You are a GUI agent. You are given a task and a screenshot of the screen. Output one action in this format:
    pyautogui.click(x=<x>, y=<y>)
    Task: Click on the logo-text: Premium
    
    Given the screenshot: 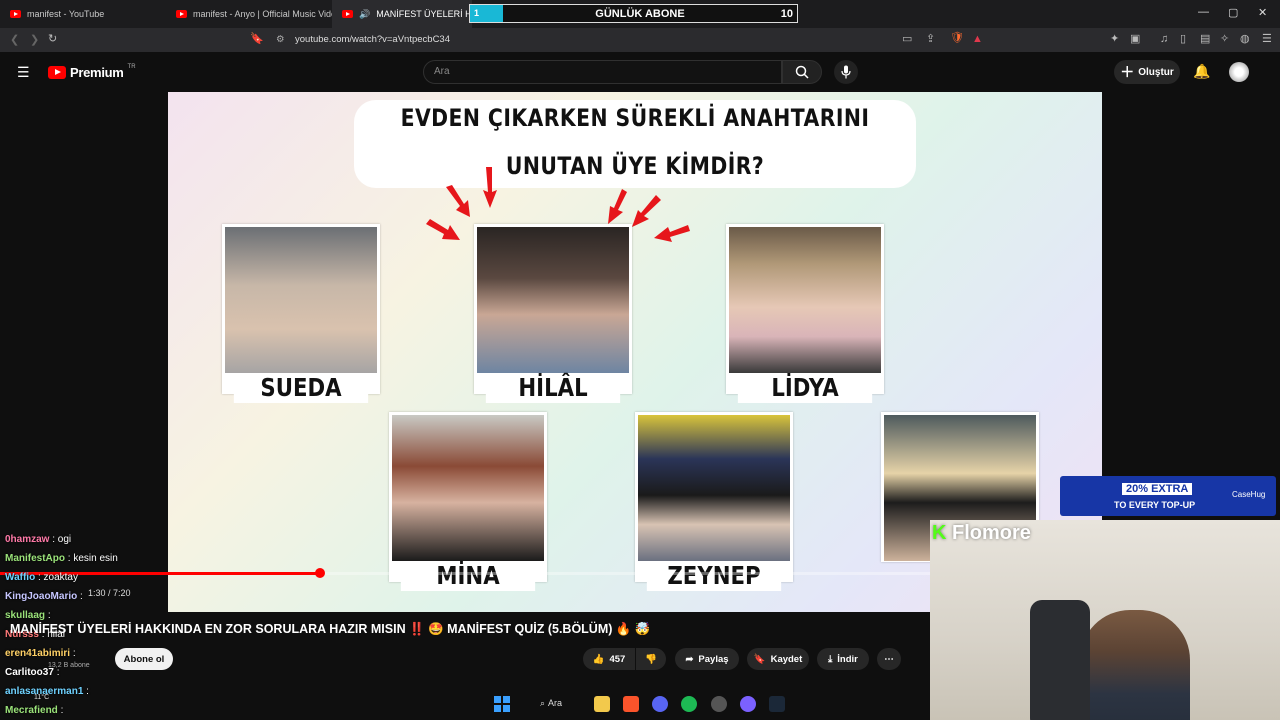 What is the action you would take?
    pyautogui.click(x=97, y=72)
    